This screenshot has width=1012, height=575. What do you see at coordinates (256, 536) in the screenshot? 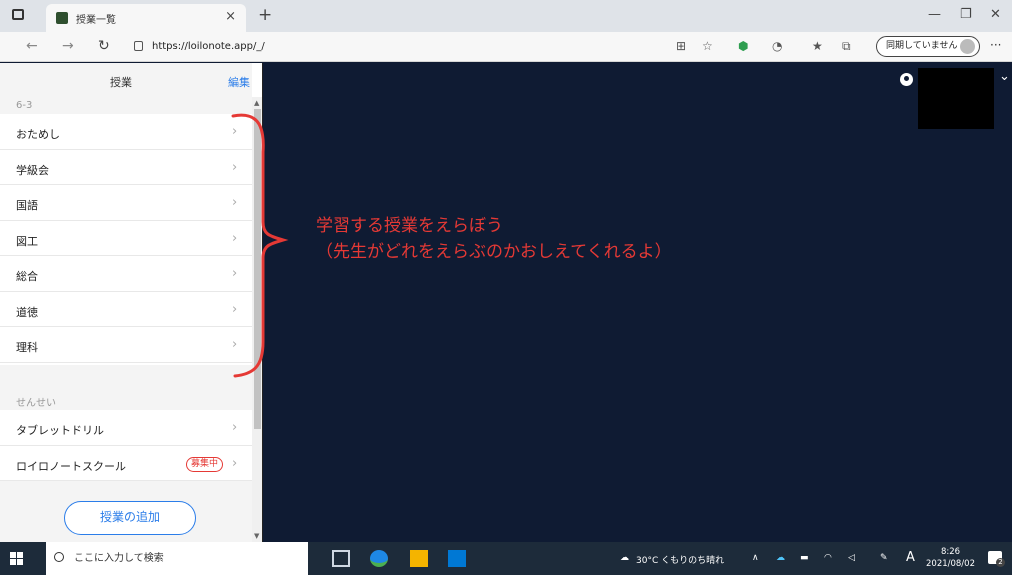
I see `scroll-down-icon: ▼` at bounding box center [256, 536].